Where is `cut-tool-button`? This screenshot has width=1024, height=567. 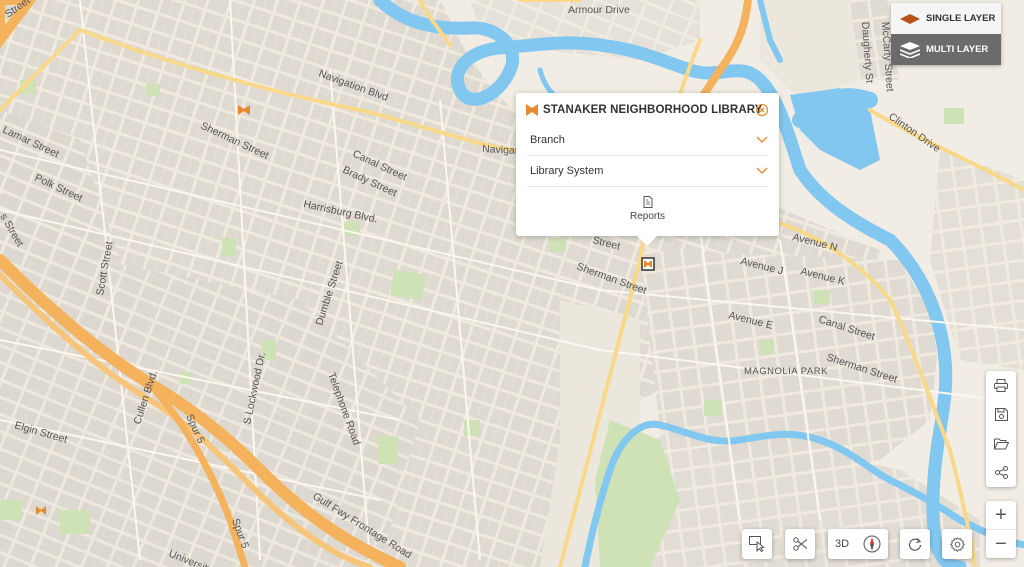
cut-tool-button is located at coordinates (800, 544).